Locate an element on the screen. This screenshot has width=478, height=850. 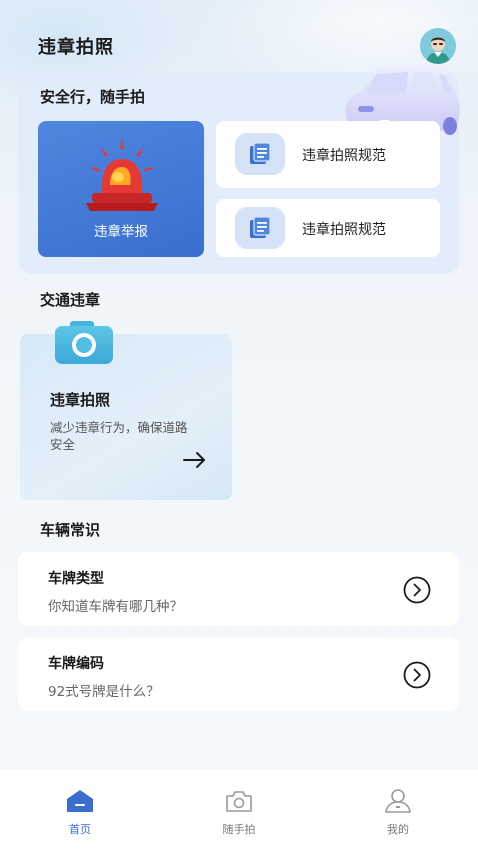
report-violation-label: 违章举报 is located at coordinates (121, 232).